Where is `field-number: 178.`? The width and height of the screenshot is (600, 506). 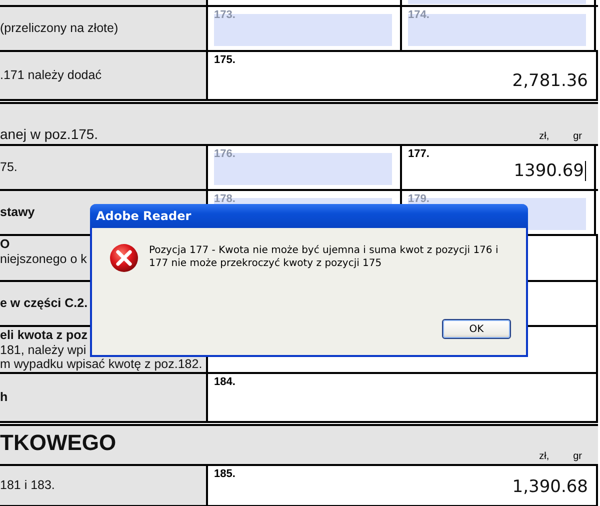 field-number: 178. is located at coordinates (224, 198).